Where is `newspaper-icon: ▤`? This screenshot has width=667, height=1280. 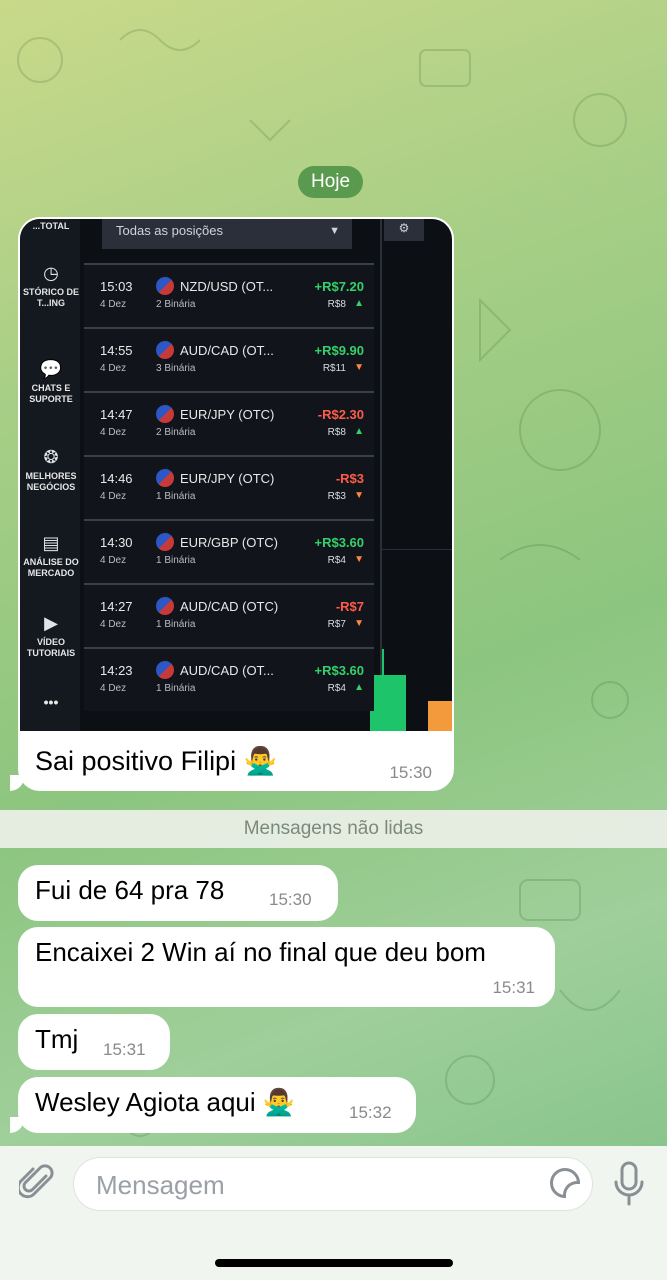 newspaper-icon: ▤ is located at coordinates (51, 543).